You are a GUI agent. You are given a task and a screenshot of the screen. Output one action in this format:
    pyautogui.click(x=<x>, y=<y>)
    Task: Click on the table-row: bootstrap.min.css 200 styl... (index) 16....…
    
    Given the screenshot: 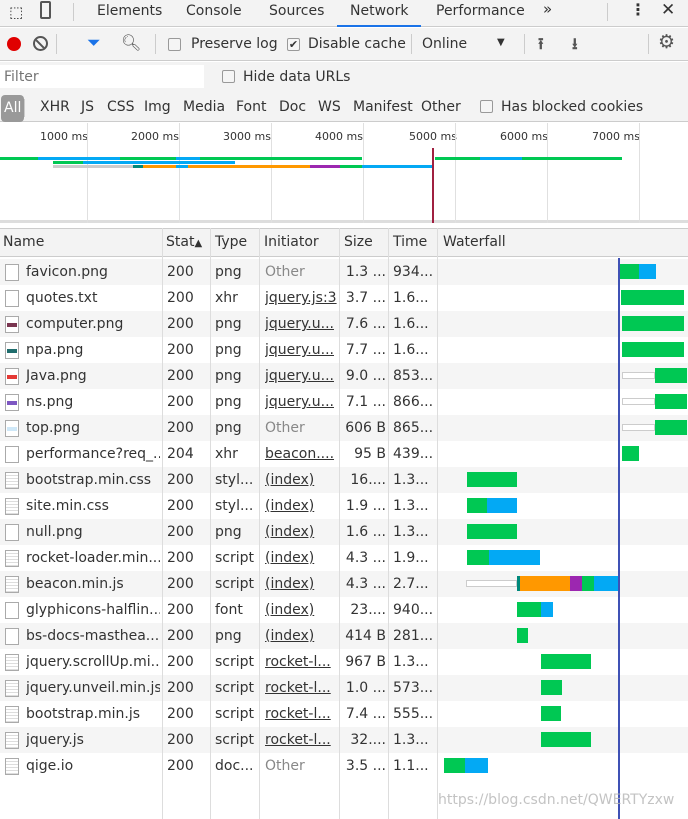 What is the action you would take?
    pyautogui.click(x=344, y=480)
    